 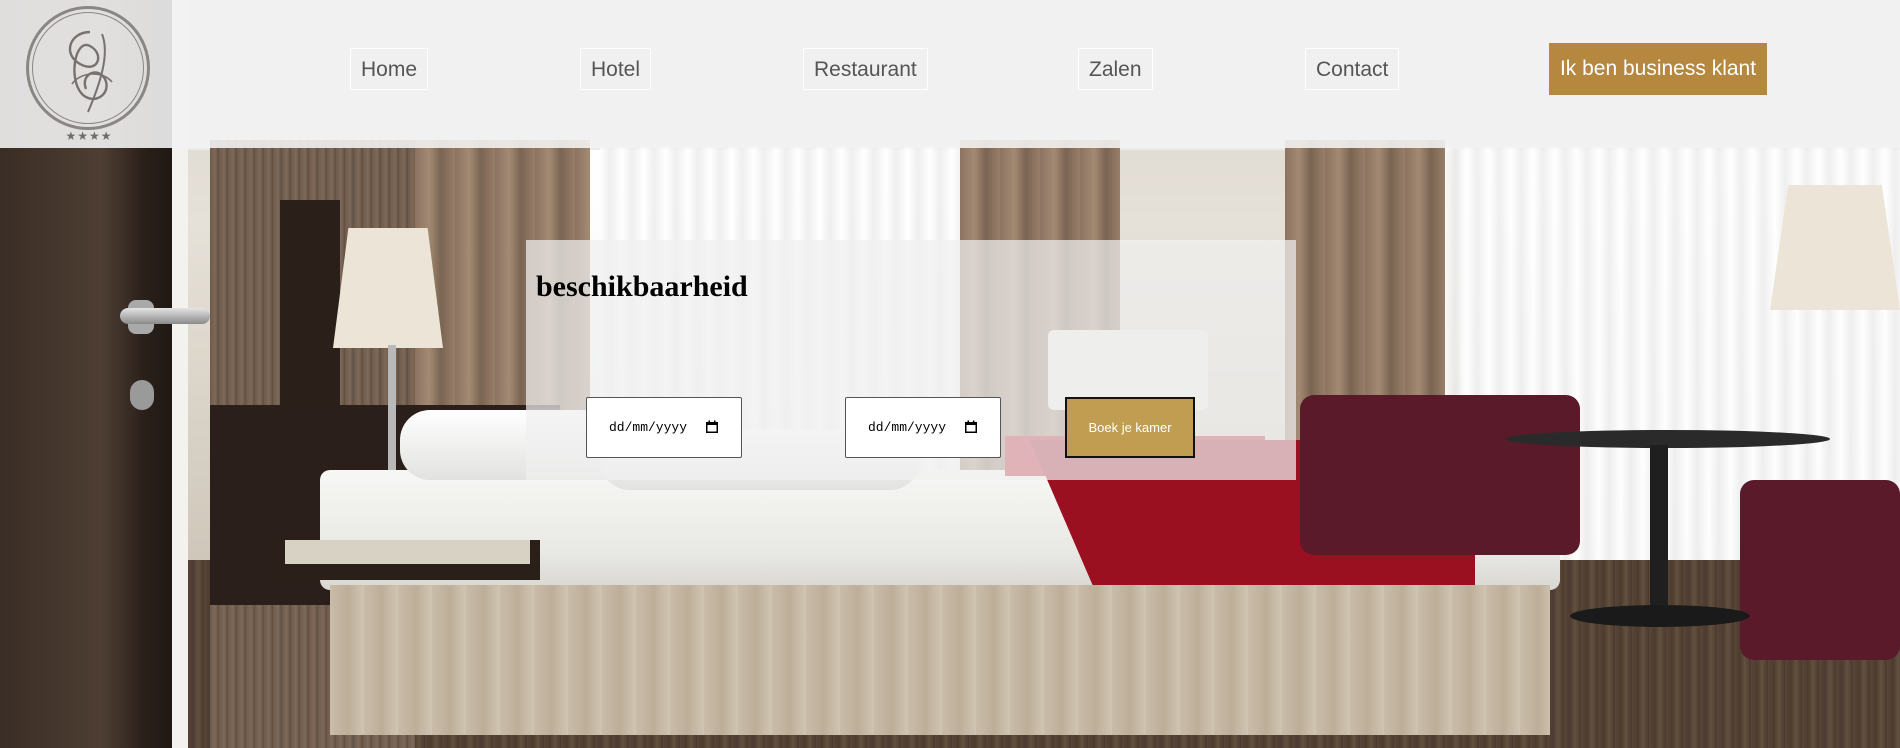 What do you see at coordinates (1658, 69) in the screenshot?
I see `business-customer-button: Ik ben business klant` at bounding box center [1658, 69].